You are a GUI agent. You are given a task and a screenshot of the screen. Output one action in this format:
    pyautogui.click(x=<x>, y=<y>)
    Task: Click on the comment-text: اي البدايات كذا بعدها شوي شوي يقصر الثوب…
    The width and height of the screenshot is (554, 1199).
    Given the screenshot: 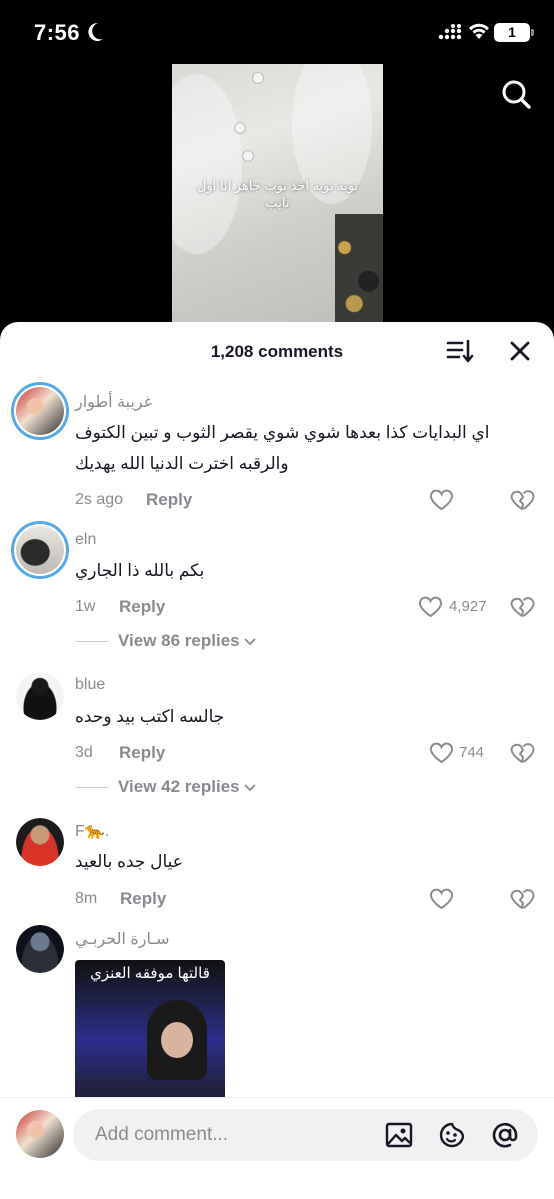 What is the action you would take?
    pyautogui.click(x=282, y=448)
    